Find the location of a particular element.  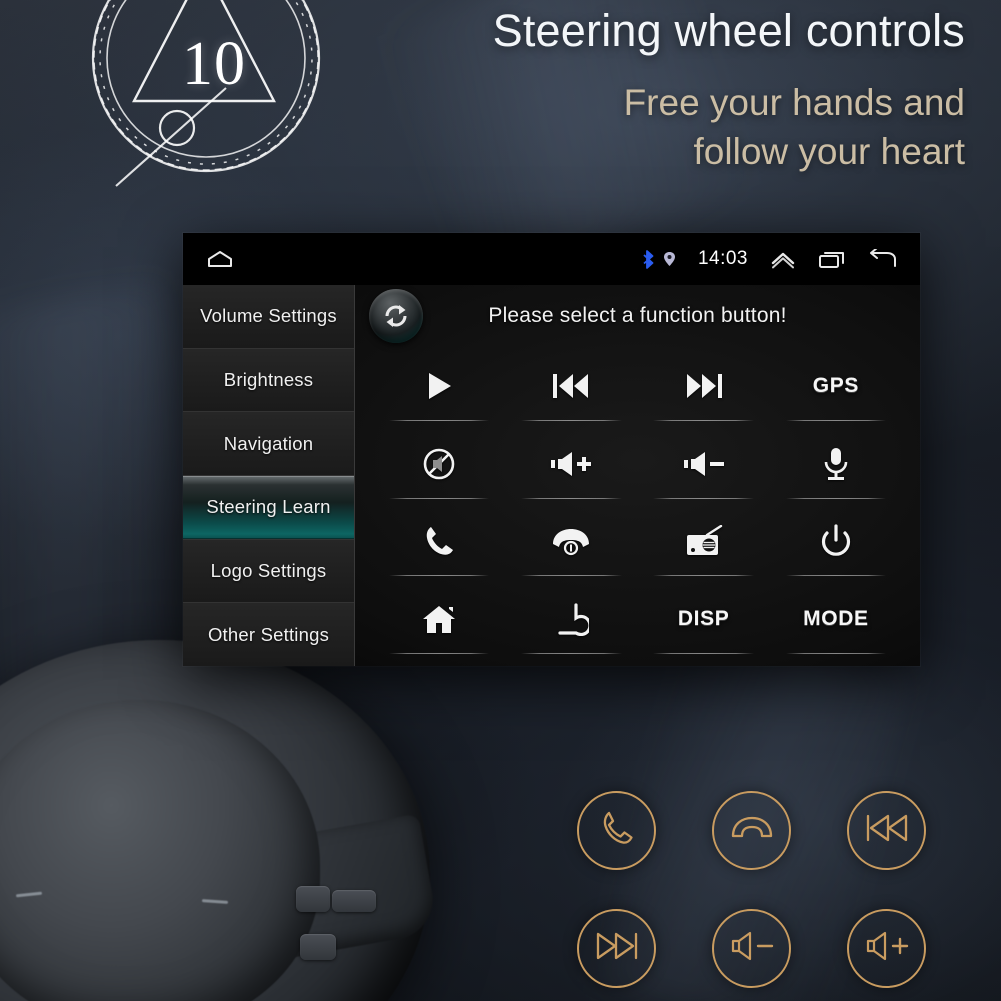

chevron-up-icon is located at coordinates (783, 259).